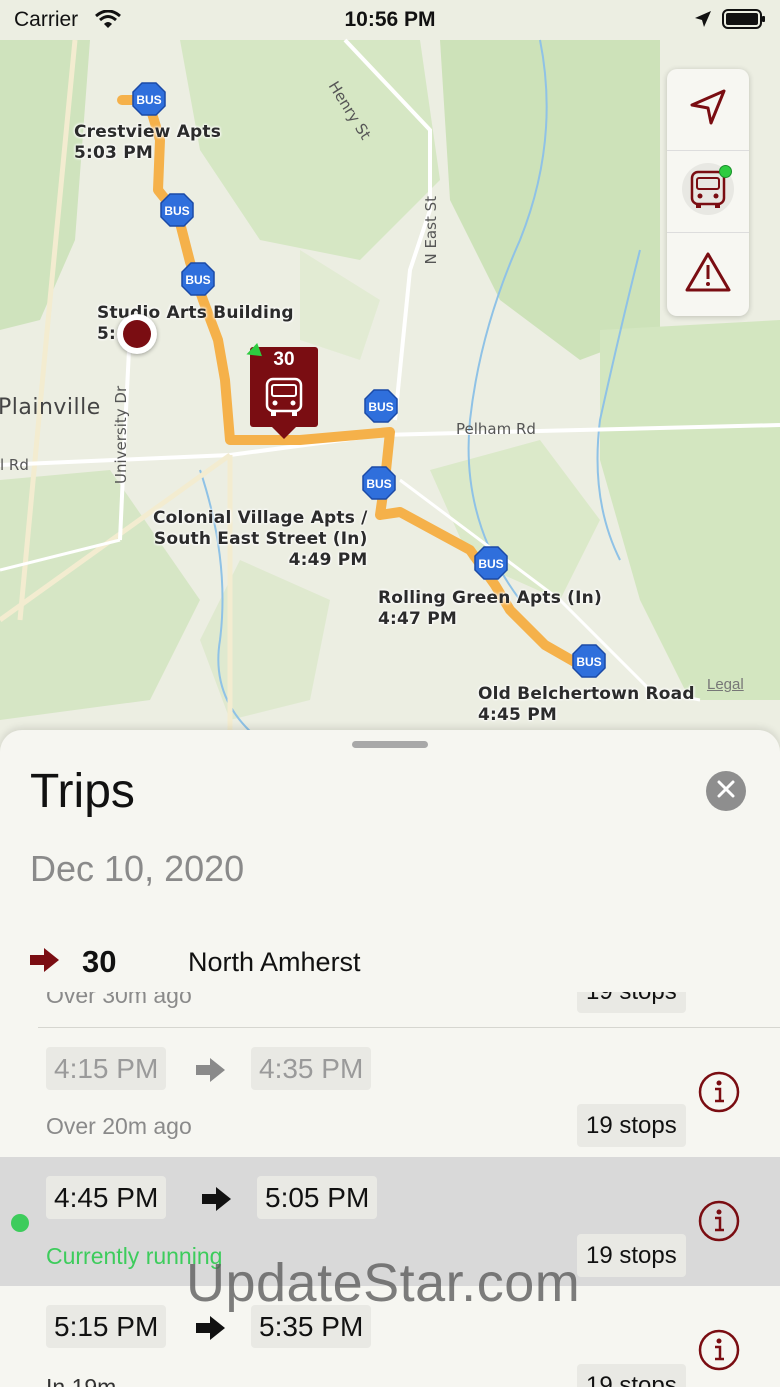 This screenshot has height=1387, width=780. Describe the element at coordinates (586, 694) in the screenshot. I see `stop-name: Old Belchertown Road` at that location.